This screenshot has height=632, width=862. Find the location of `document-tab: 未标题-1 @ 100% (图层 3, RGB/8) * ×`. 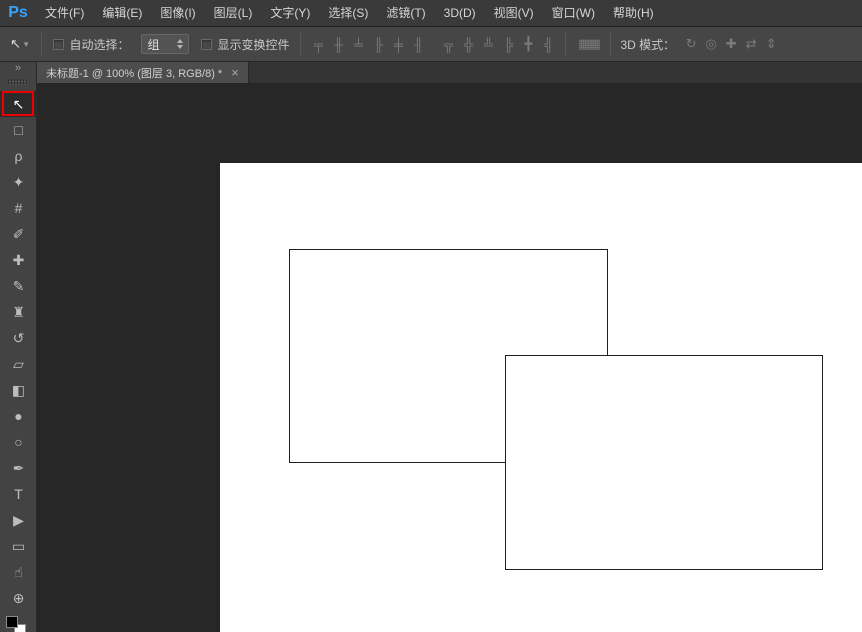

document-tab: 未标题-1 @ 100% (图层 3, RGB/8) * × is located at coordinates (143, 72).